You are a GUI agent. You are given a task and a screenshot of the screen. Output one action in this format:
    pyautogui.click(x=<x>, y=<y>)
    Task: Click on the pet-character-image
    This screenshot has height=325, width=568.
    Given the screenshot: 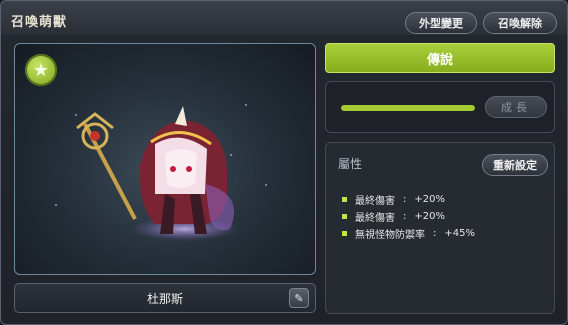 What is the action you would take?
    pyautogui.click(x=158, y=173)
    